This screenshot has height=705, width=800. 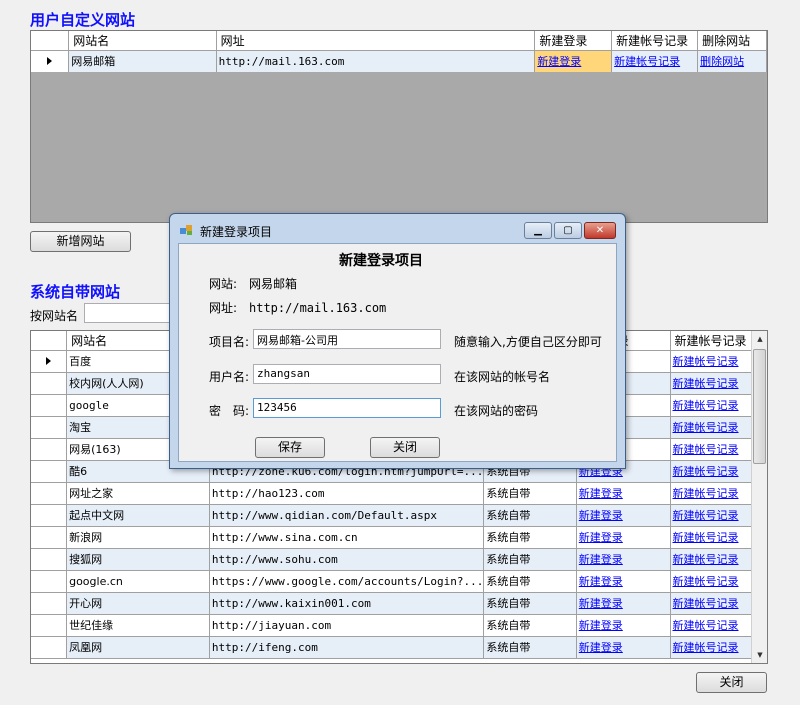 What do you see at coordinates (376, 61) in the screenshot?
I see `cell-url: http://mail.163.com` at bounding box center [376, 61].